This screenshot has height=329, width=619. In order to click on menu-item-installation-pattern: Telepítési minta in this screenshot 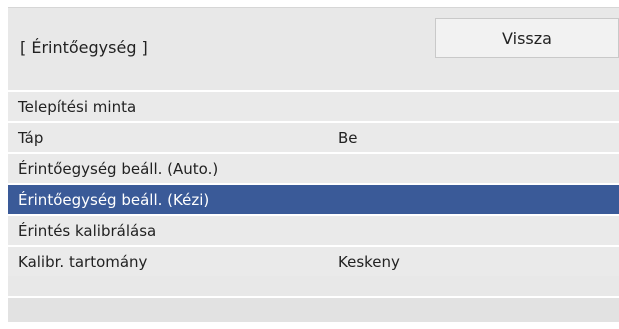, I will do `click(313, 105)`.